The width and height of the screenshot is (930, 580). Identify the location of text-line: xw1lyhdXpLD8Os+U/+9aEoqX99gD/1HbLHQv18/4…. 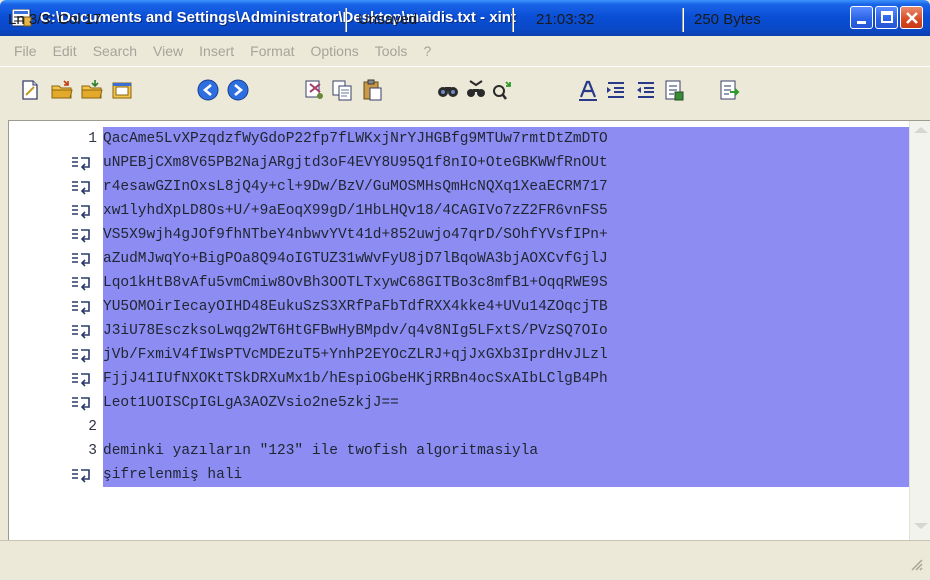
(506, 211).